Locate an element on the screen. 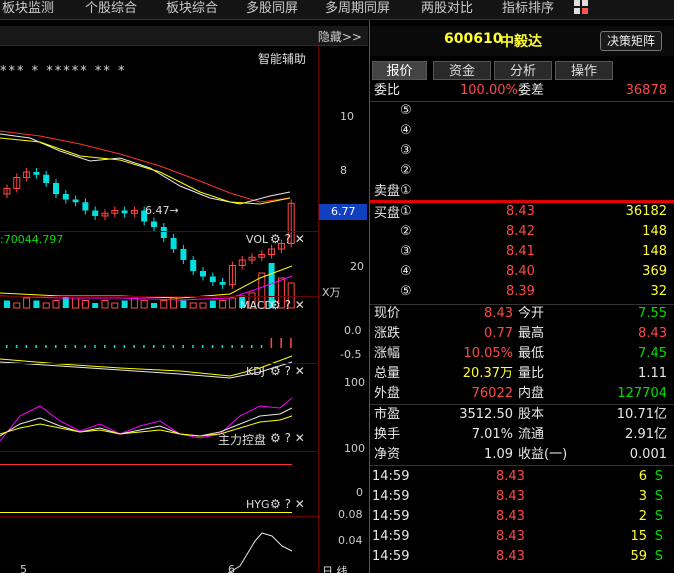 This screenshot has height=573, width=674. hyg-tool-icons: ⚙ ? ✕ is located at coordinates (287, 504).